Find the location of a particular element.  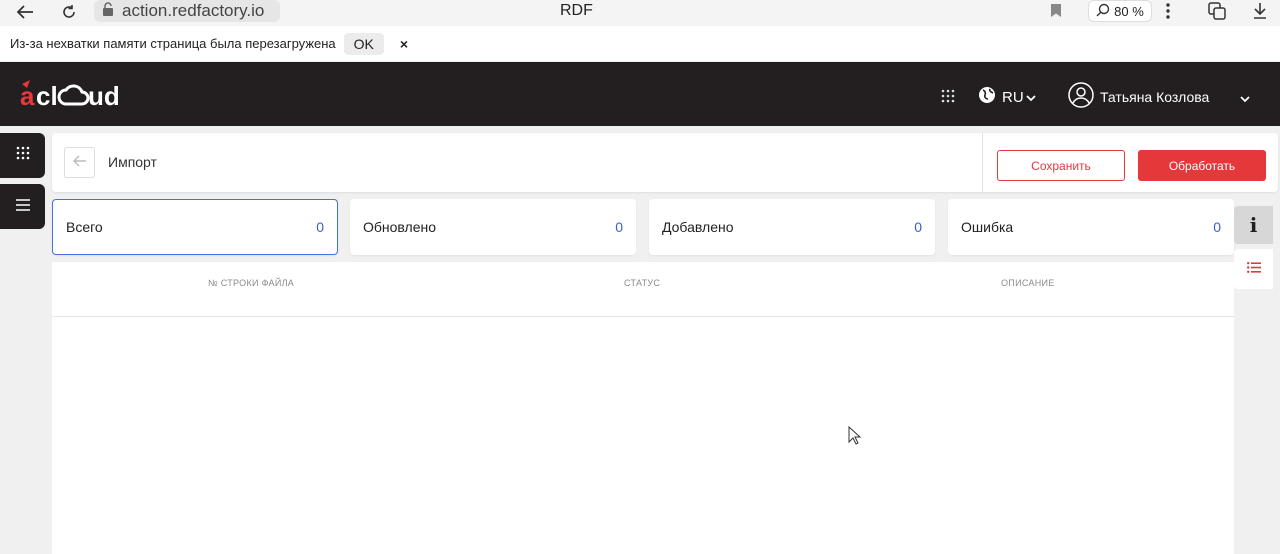

user-menu: Татьяна Козлова is located at coordinates (1138, 96).